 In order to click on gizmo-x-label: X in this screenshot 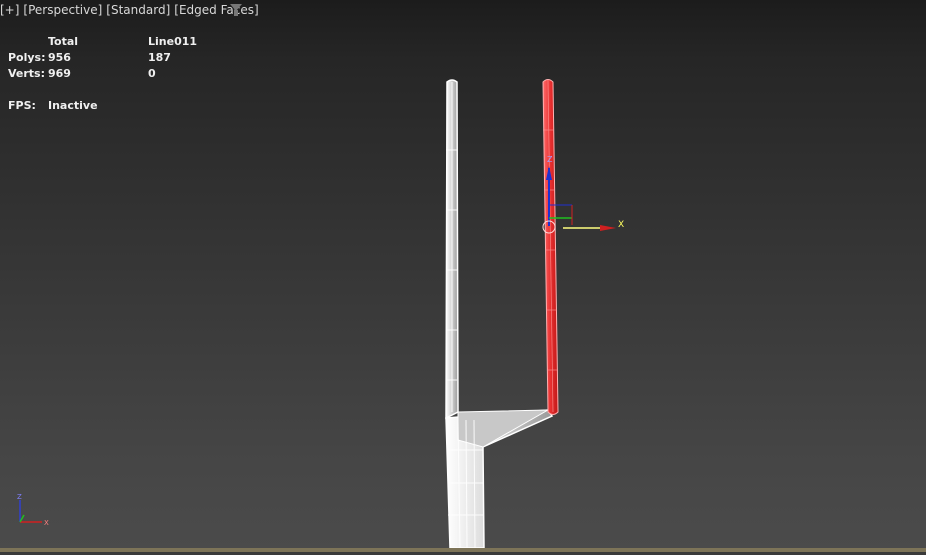, I will do `click(621, 225)`.